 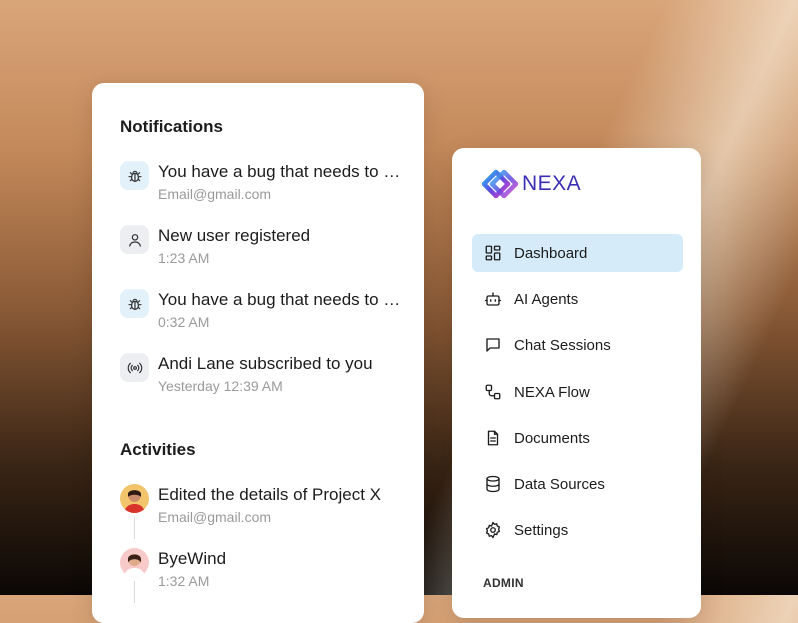 I want to click on notification-subtitle: Email@gmail.com, so click(x=215, y=194).